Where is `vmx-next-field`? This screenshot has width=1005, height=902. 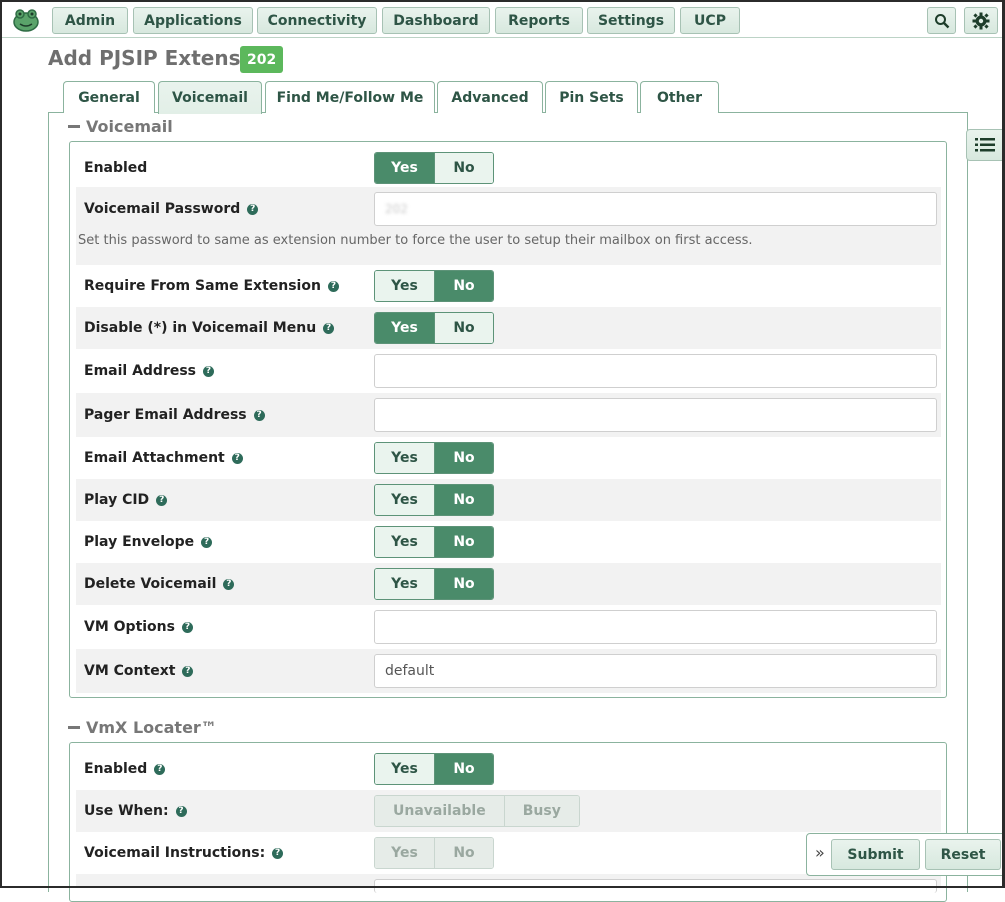
vmx-next-field is located at coordinates (655, 886).